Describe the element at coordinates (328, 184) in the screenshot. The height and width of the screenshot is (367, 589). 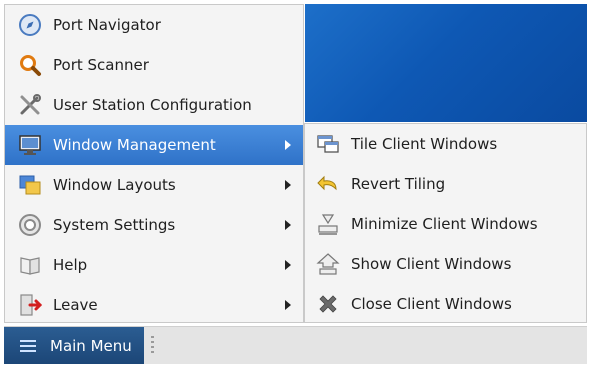
I see `revert-arrow-icon` at that location.